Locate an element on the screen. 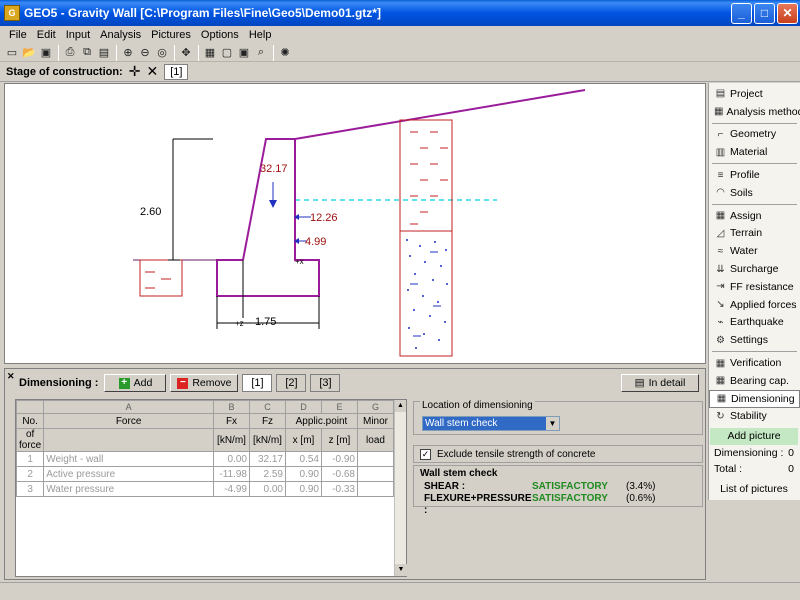  header-force: Force is located at coordinates (128, 421).